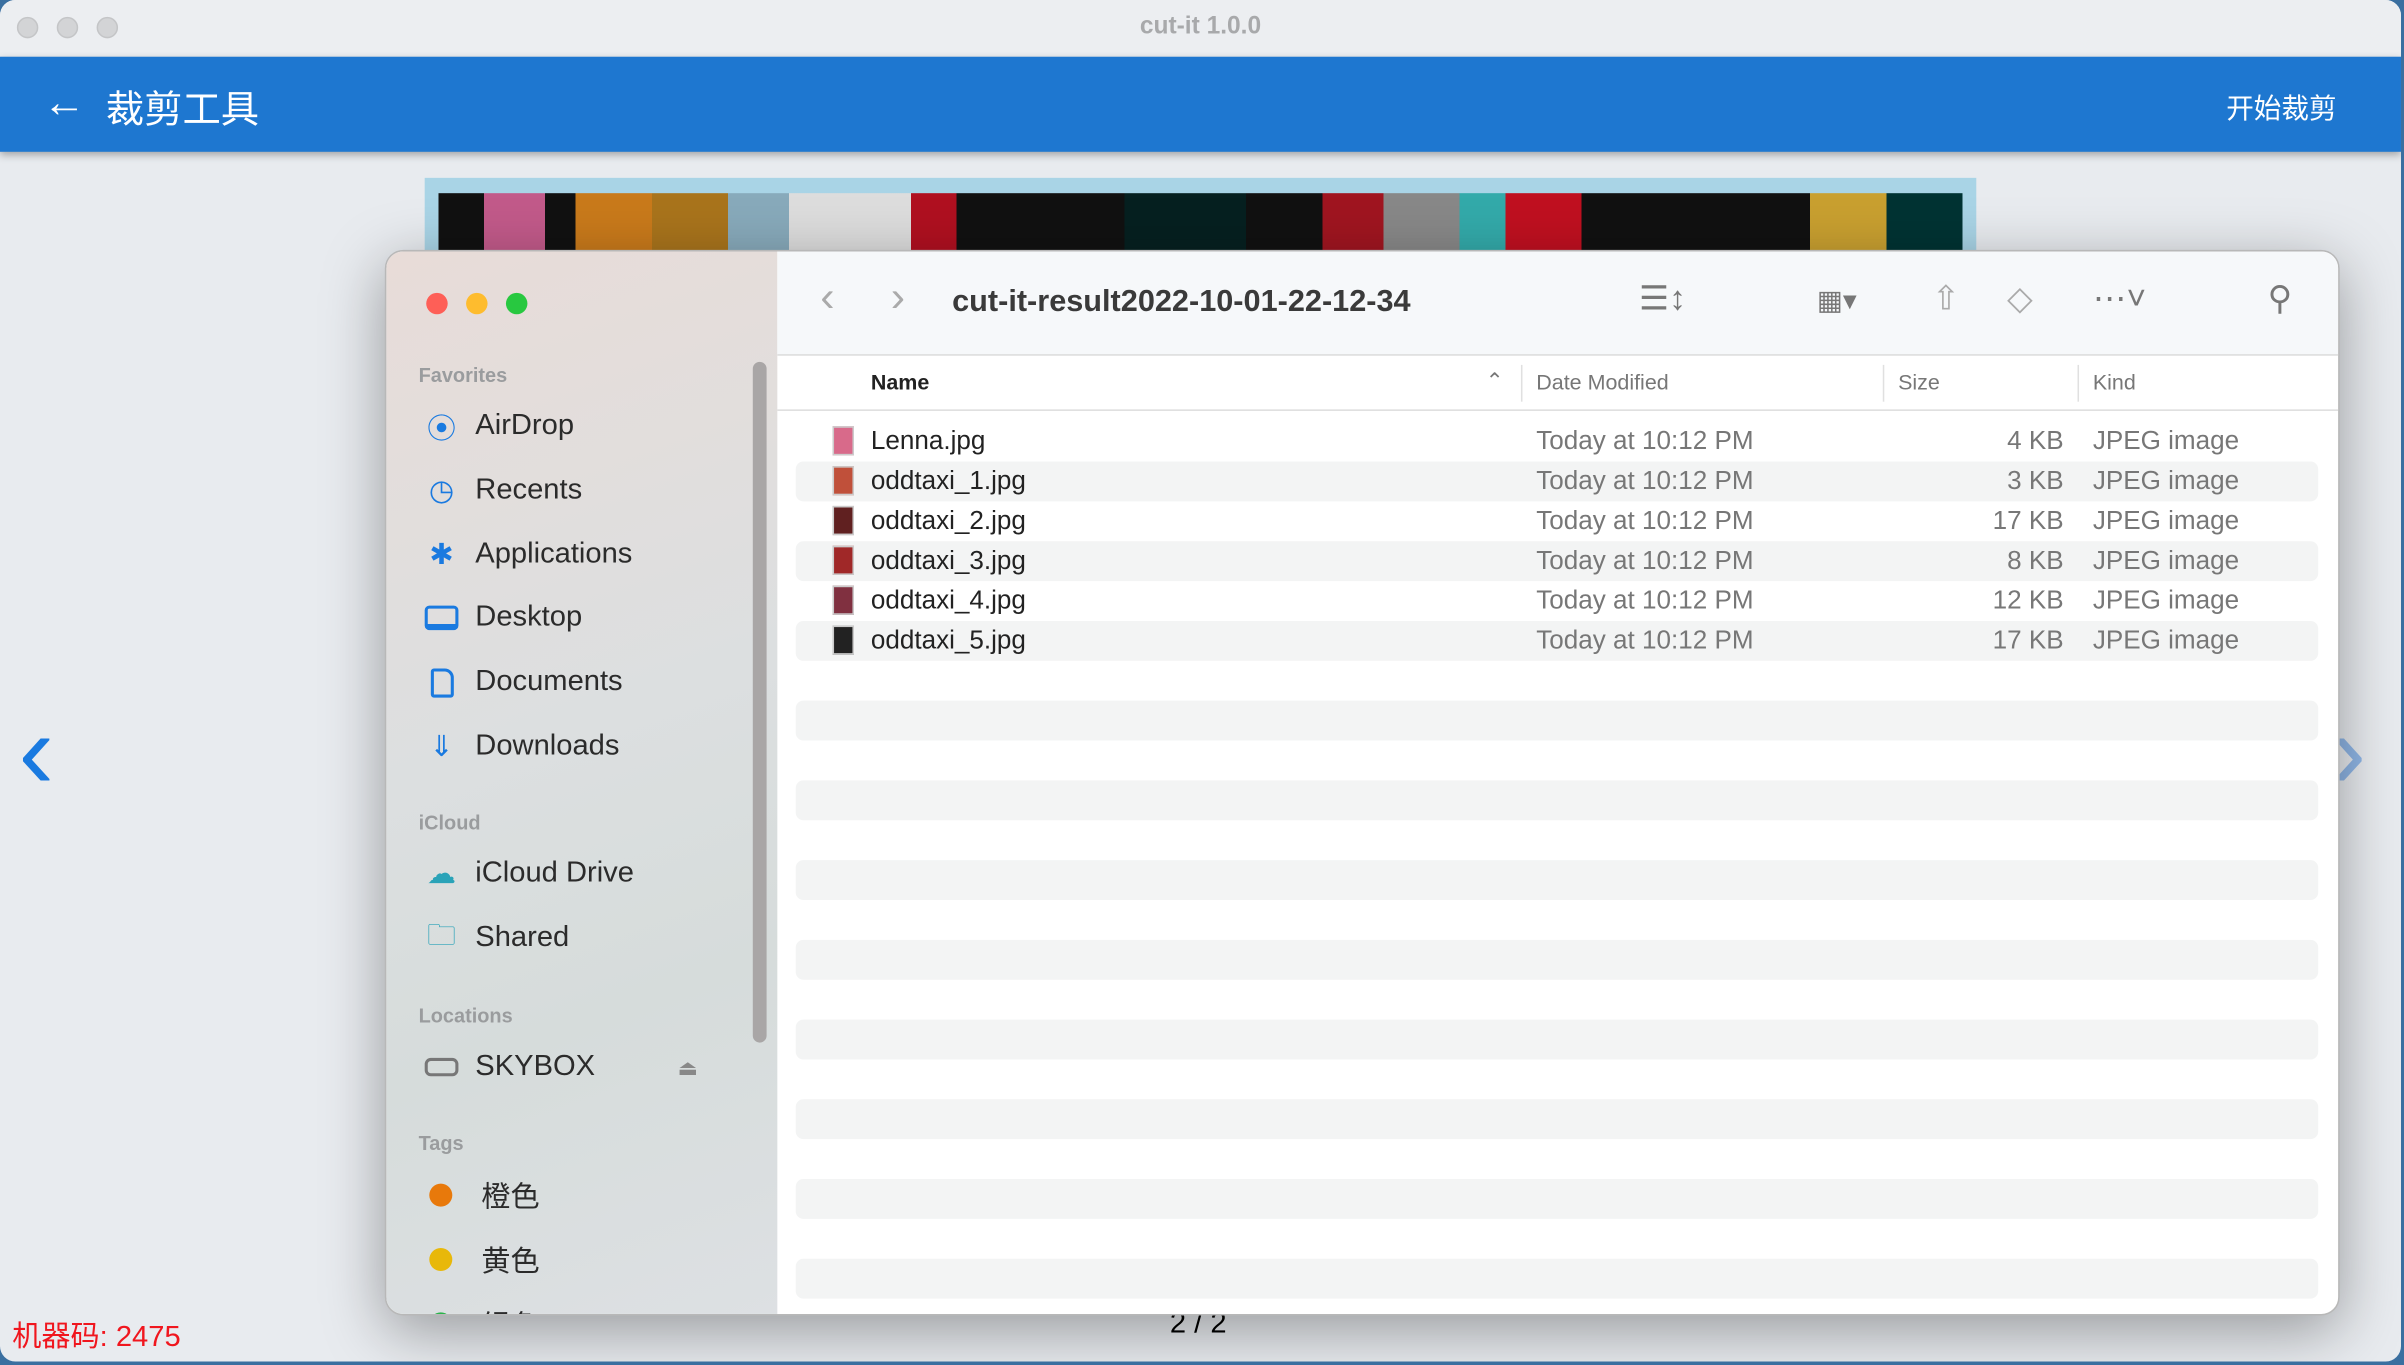  What do you see at coordinates (2114, 382) in the screenshot?
I see `column-kind: Kind` at bounding box center [2114, 382].